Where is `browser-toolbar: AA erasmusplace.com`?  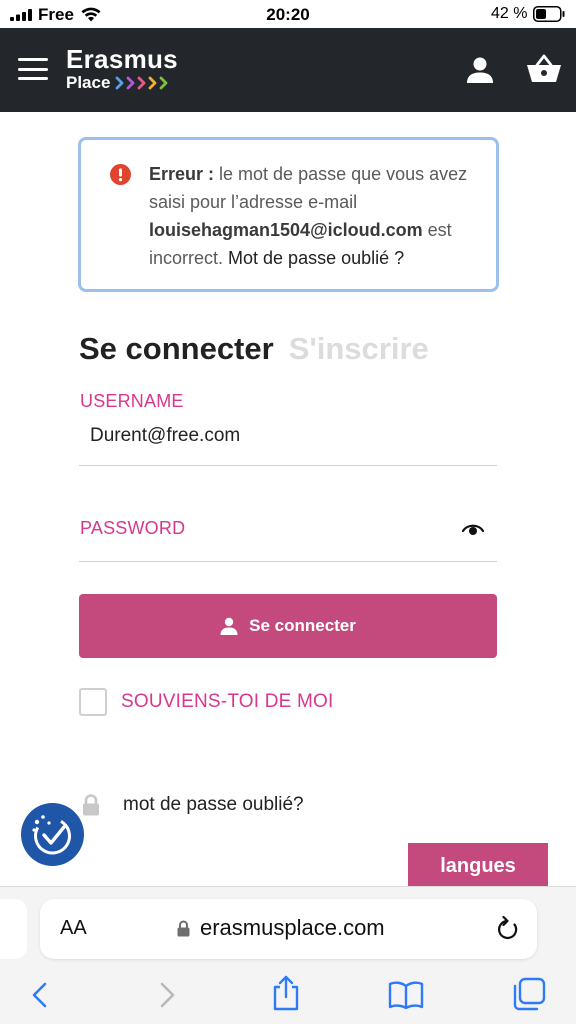 browser-toolbar: AA erasmusplace.com is located at coordinates (288, 955).